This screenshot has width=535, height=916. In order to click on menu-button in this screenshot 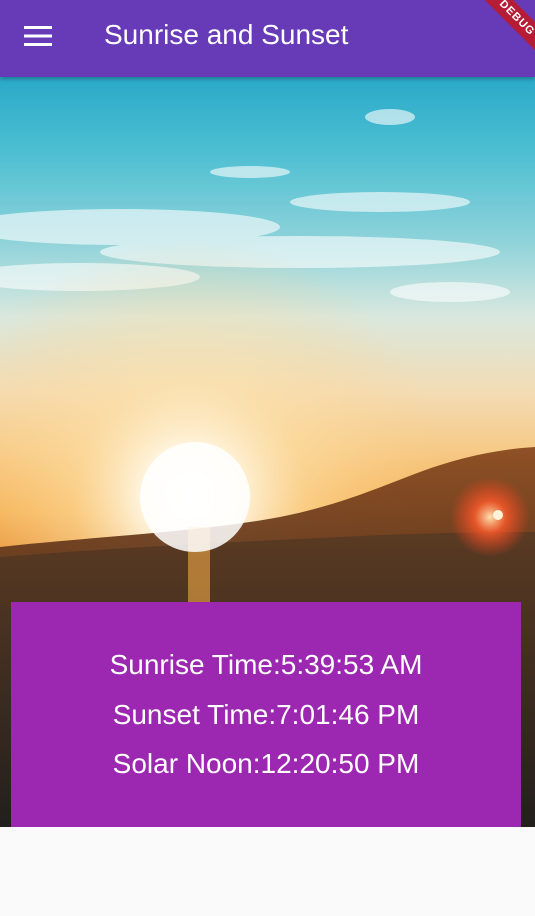, I will do `click(38, 36)`.